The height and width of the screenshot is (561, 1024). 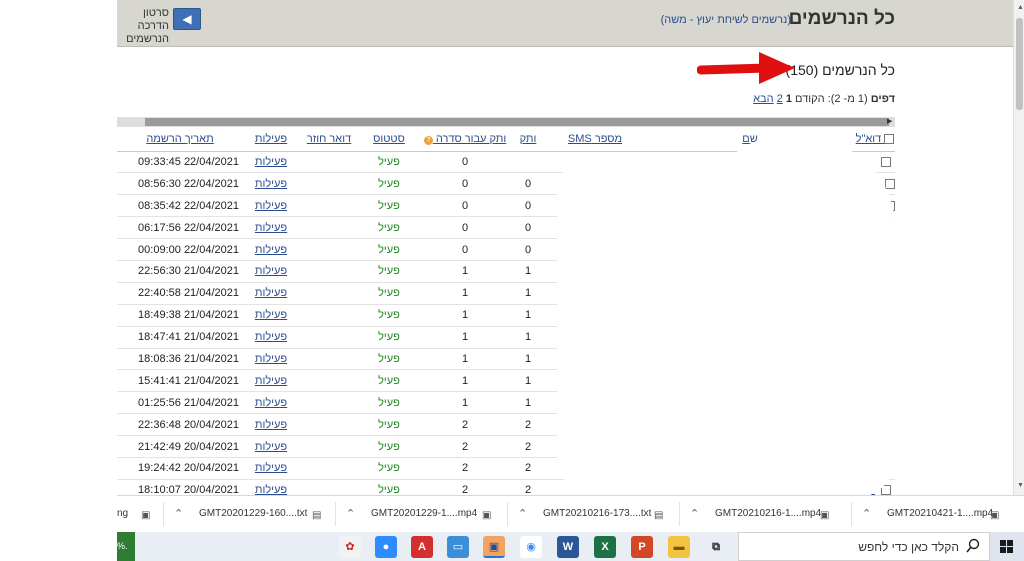 I want to click on acrobat-icon: A, so click(x=422, y=547).